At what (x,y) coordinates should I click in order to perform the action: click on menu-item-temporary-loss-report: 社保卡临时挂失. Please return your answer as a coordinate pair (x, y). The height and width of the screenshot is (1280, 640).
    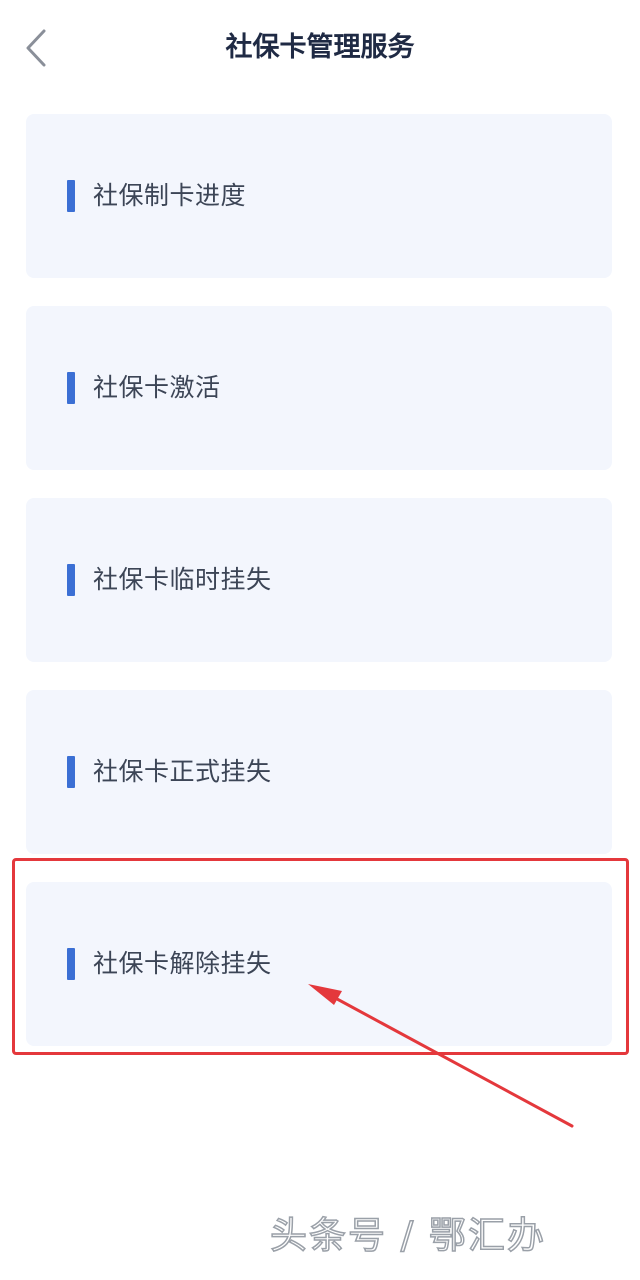
    Looking at the image, I should click on (319, 580).